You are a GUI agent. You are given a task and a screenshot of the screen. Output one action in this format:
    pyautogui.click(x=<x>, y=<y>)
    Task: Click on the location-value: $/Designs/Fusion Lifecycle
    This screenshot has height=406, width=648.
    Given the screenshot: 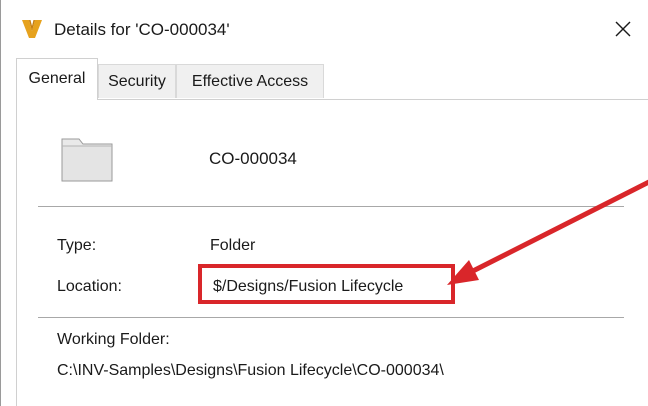 What is the action you would take?
    pyautogui.click(x=308, y=286)
    